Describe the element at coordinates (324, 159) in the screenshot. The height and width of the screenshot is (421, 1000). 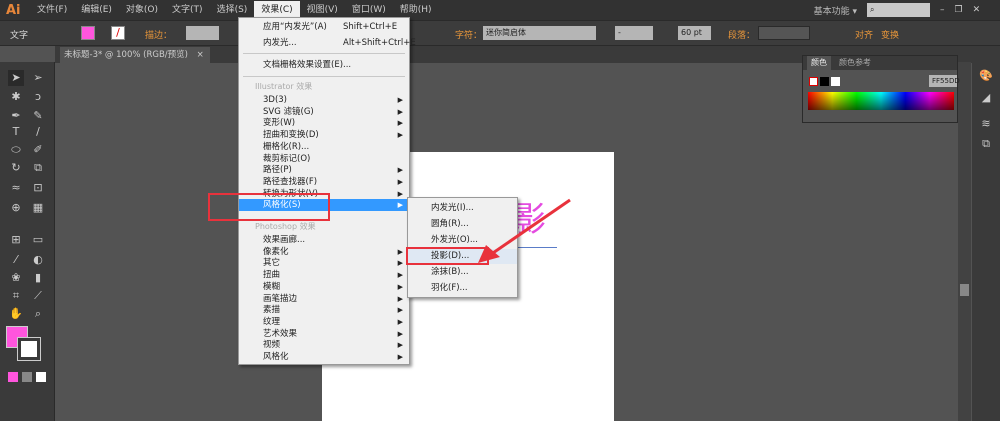
I see `menu-item: 裁剪标记(O)` at that location.